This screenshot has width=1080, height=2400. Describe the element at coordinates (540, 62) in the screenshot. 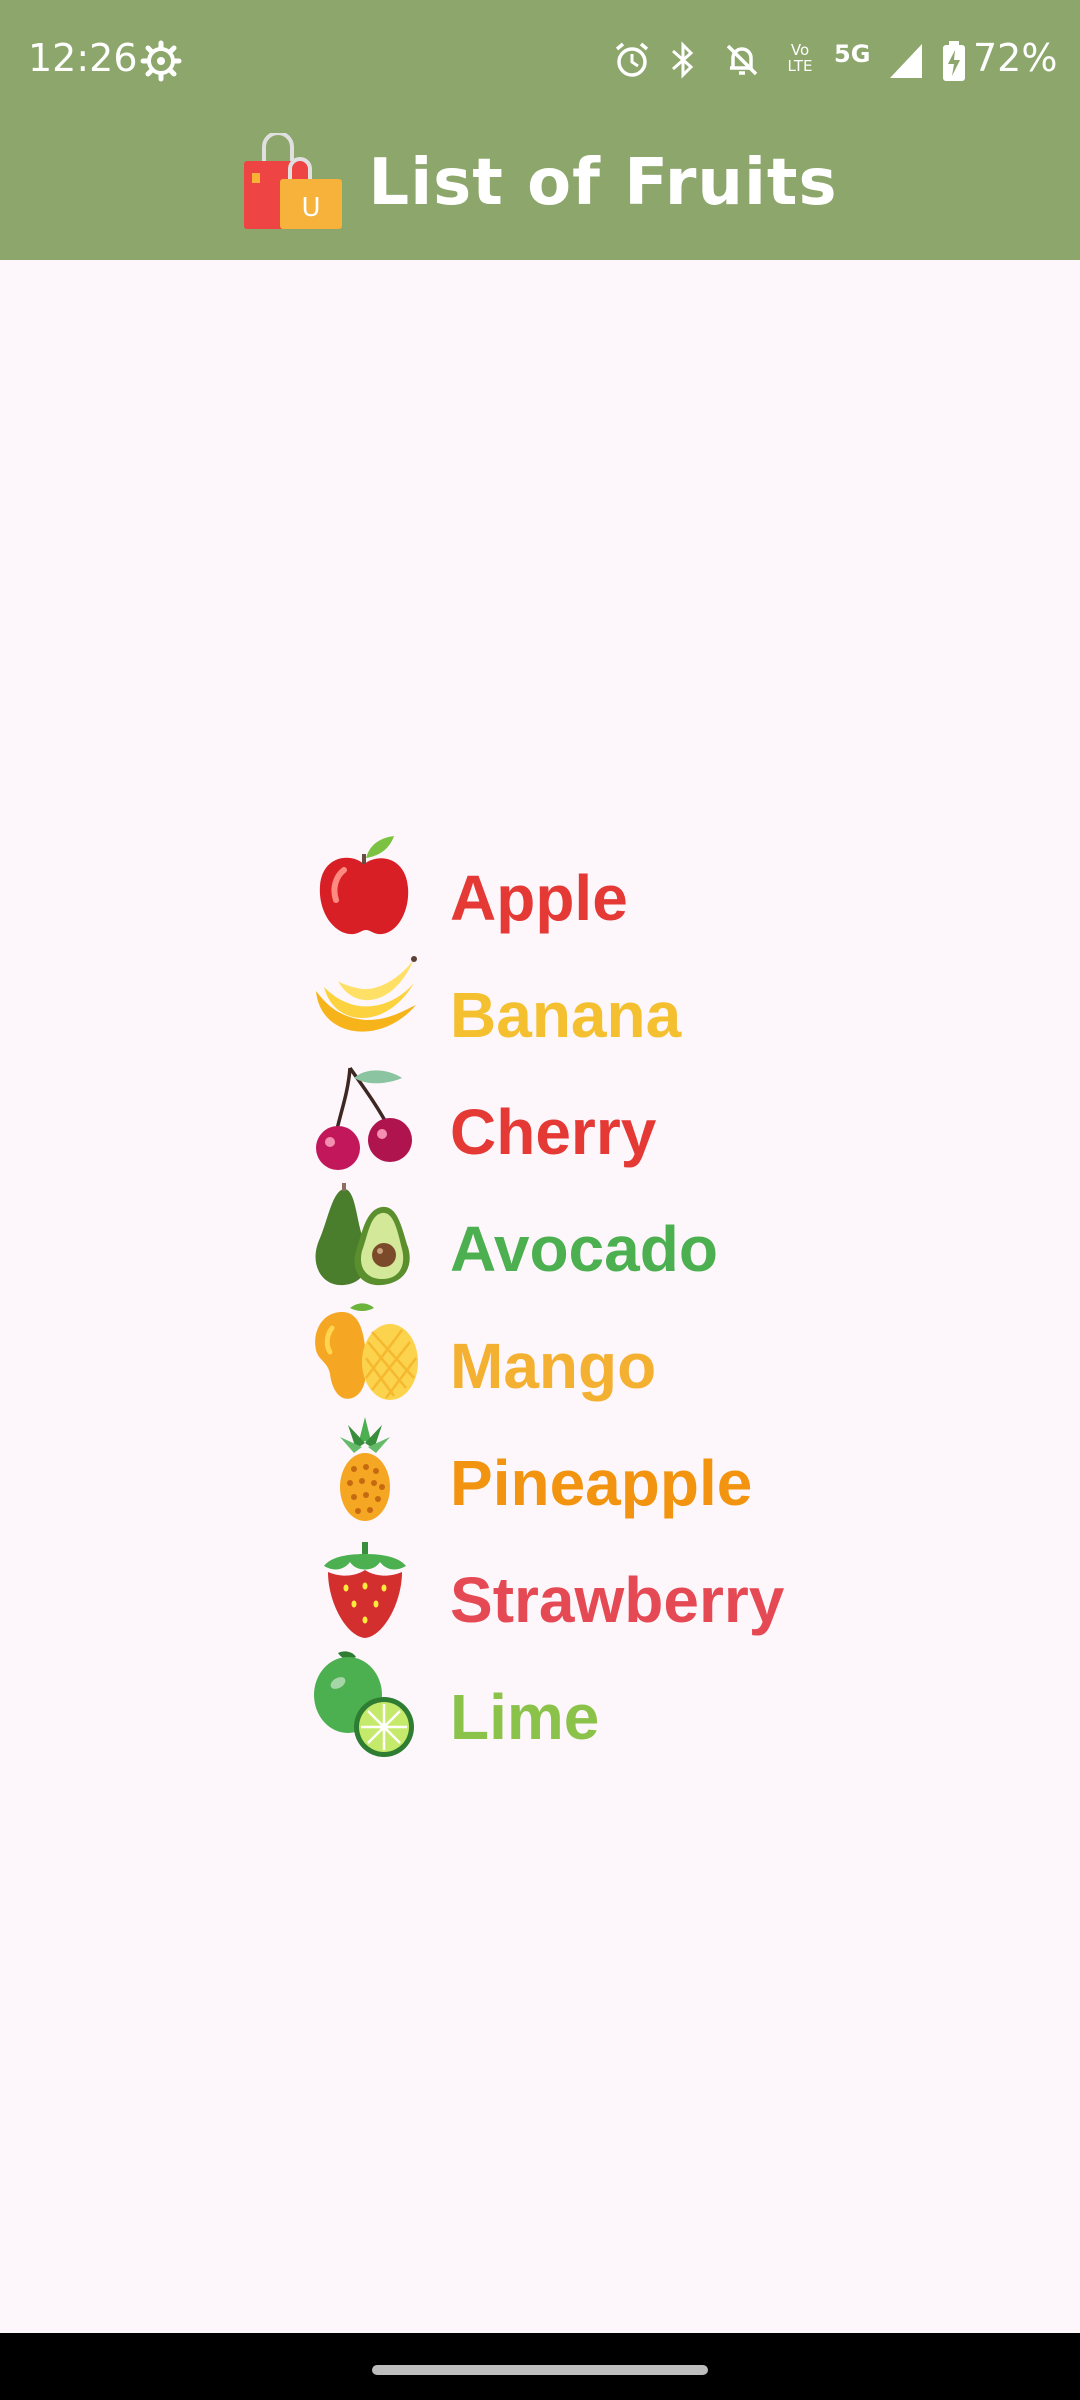

I see `status-bar: 12:26 Vo LTE 5G 72%` at that location.